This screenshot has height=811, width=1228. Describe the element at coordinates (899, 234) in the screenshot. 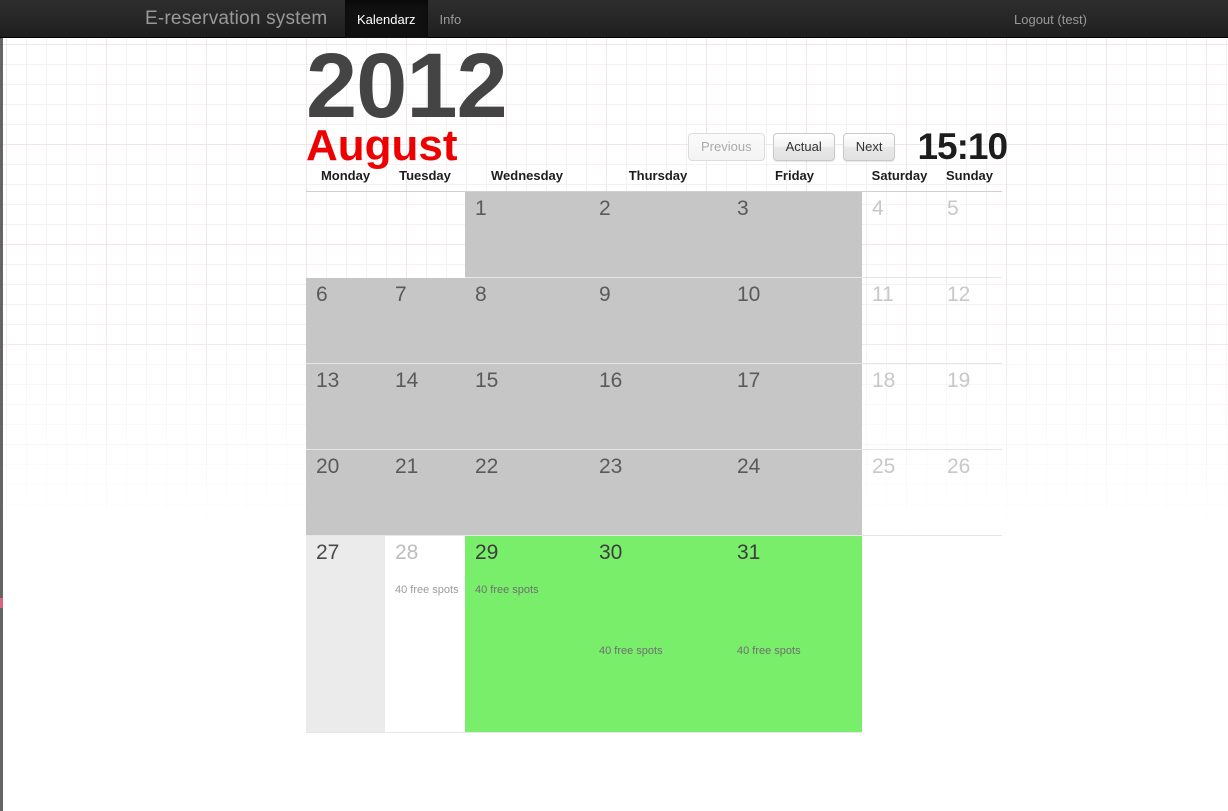

I see `calendar-day-cell-4: 4` at that location.